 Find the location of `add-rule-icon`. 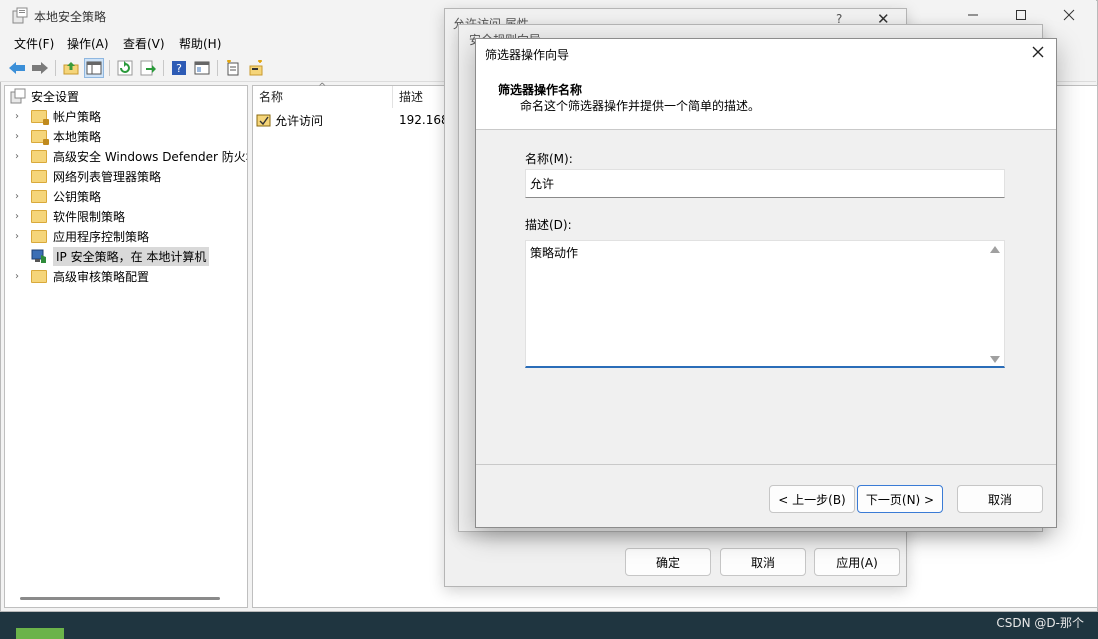

add-rule-icon is located at coordinates (256, 68).